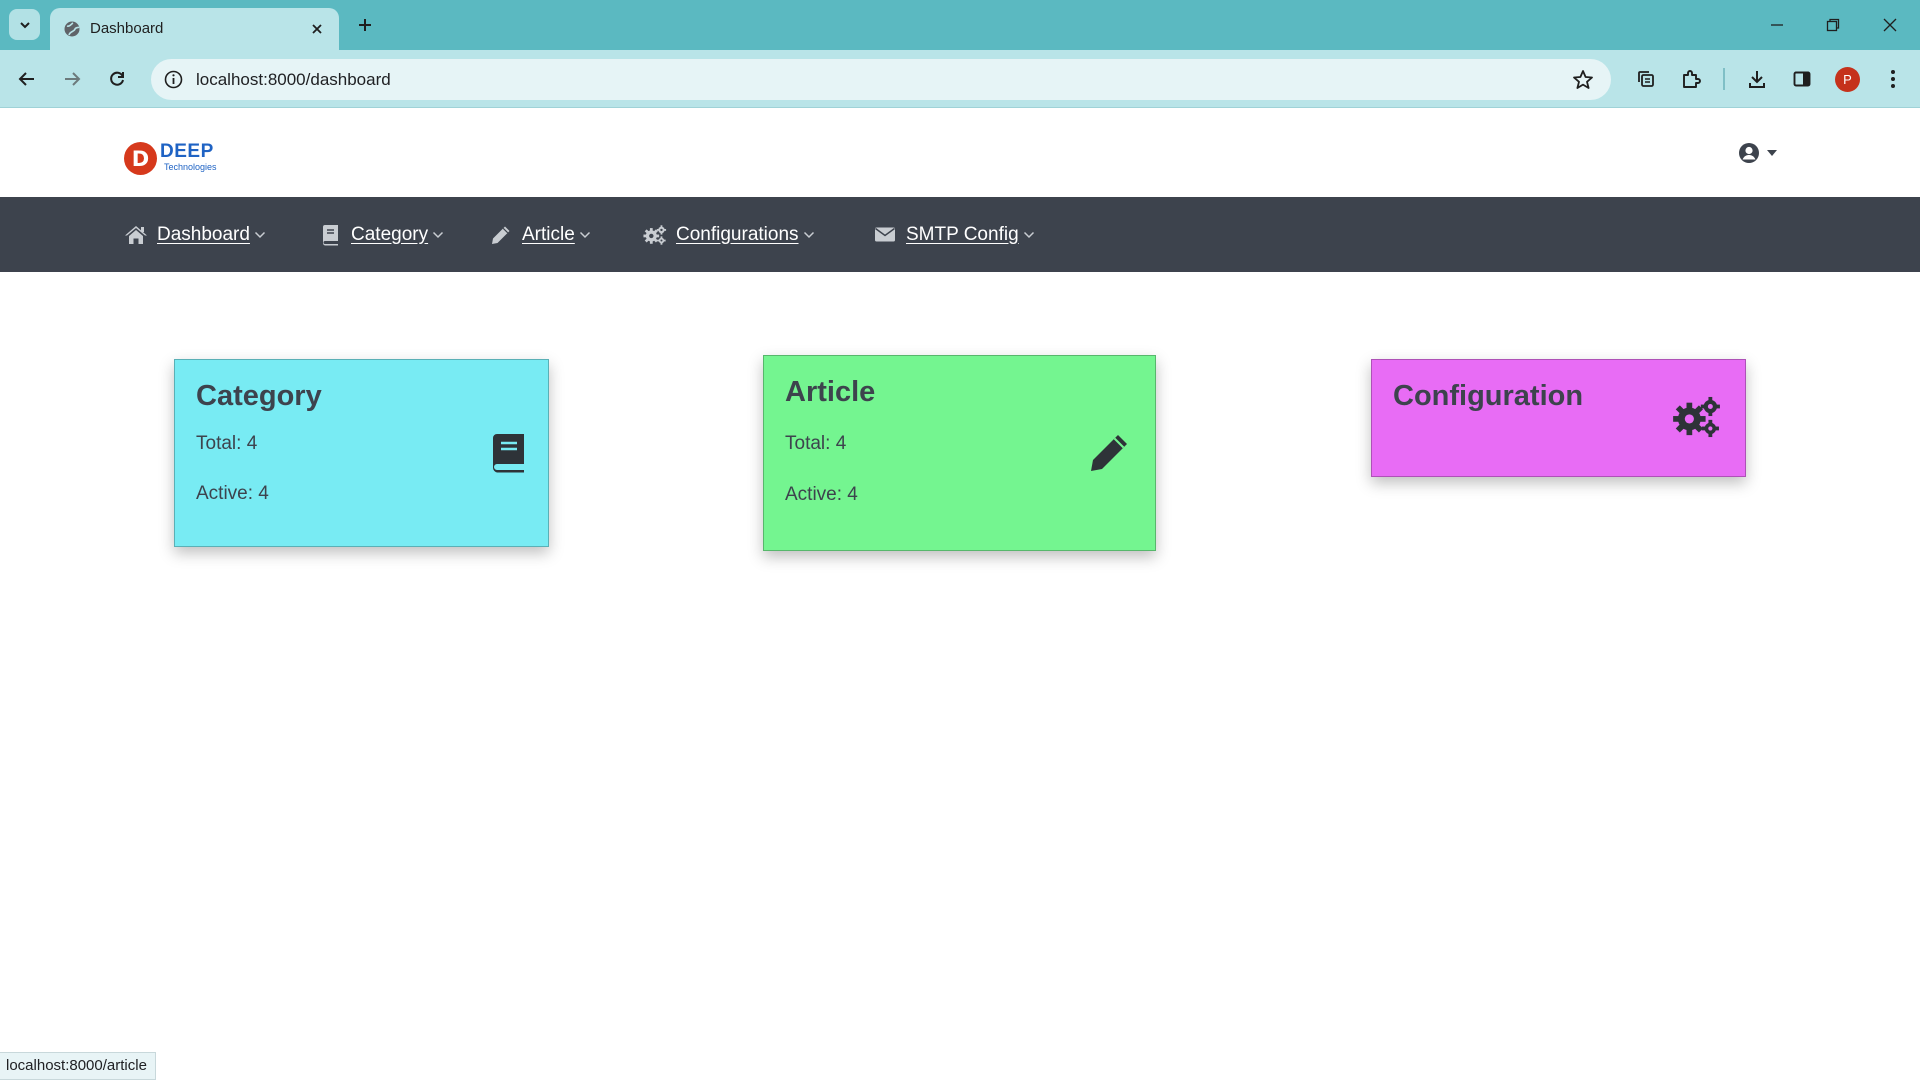  I want to click on category-card: Category Total: 4 Active: 4, so click(361, 453).